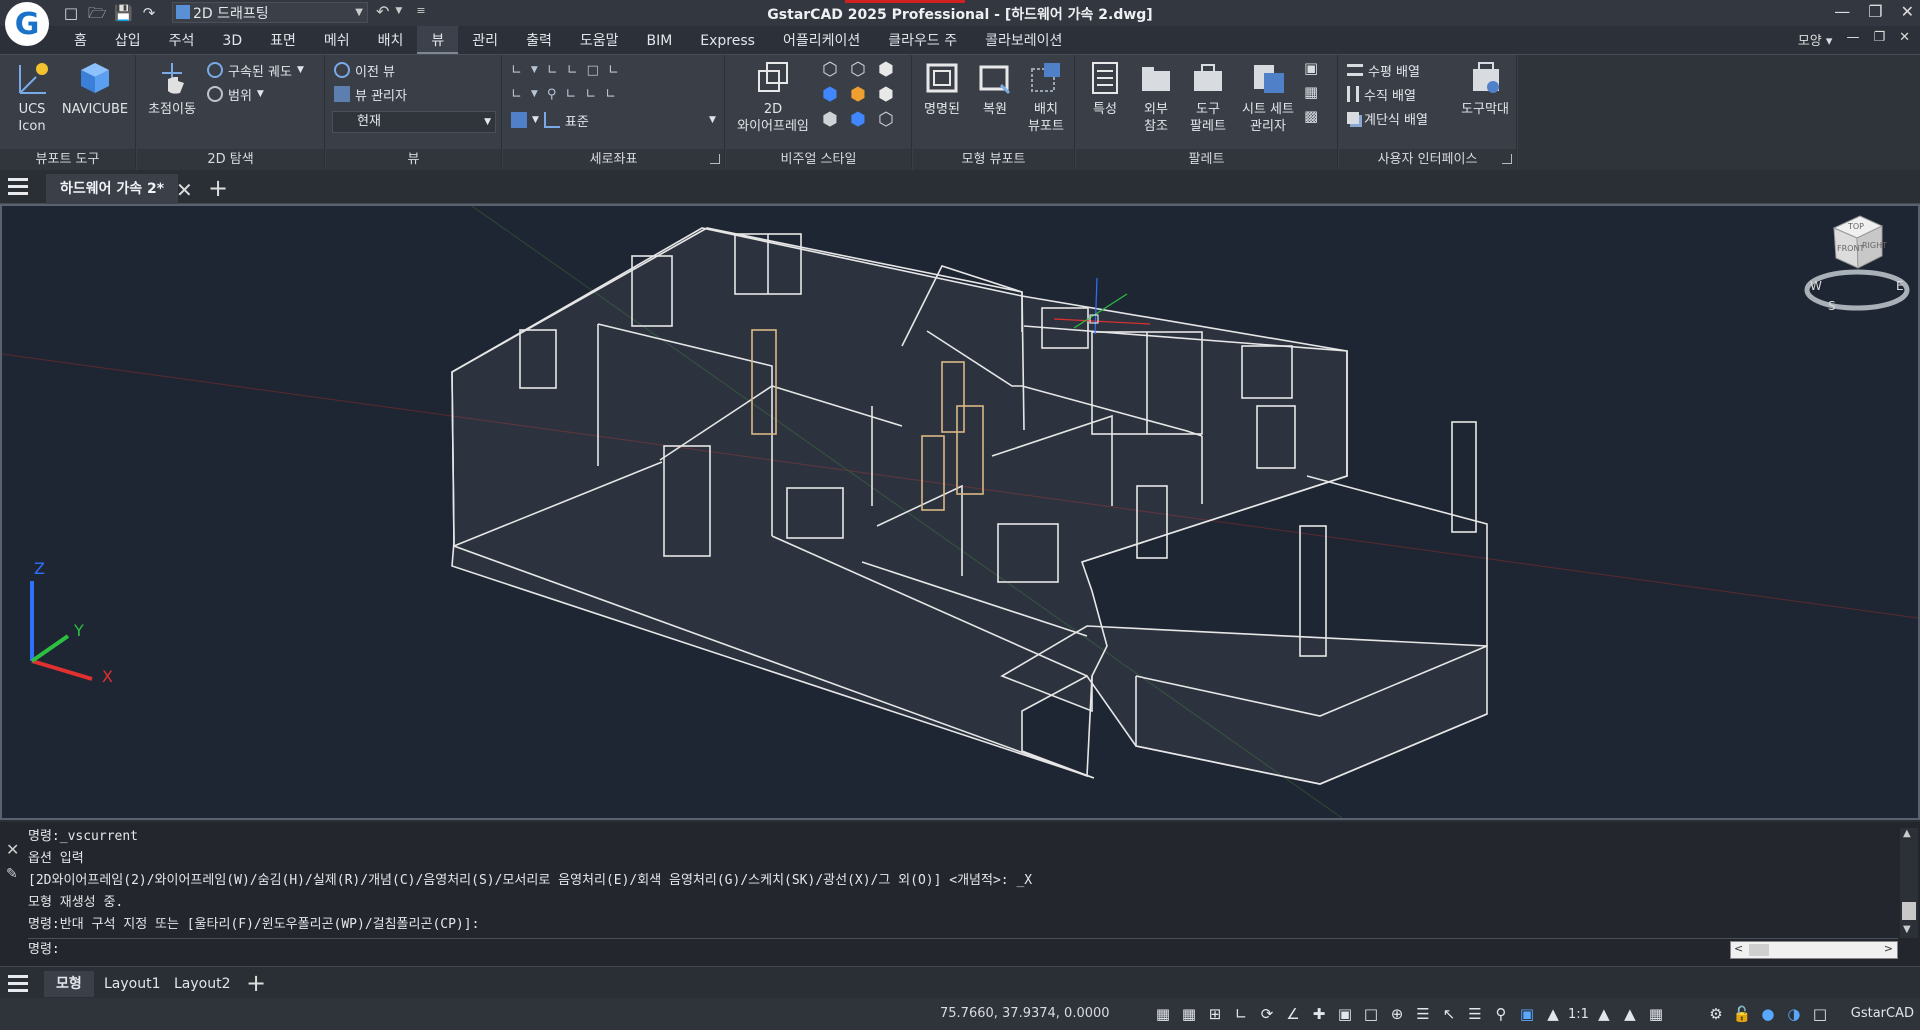 This screenshot has width=1920, height=1030. What do you see at coordinates (922, 40) in the screenshot?
I see `ribbon-tab: 클라우드 주` at bounding box center [922, 40].